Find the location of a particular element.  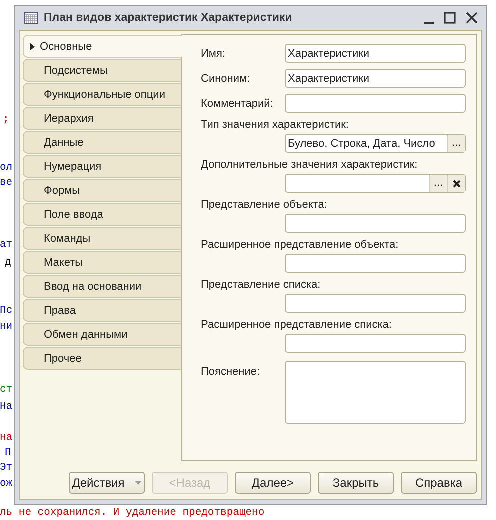

code-line: ни is located at coordinates (6, 327).